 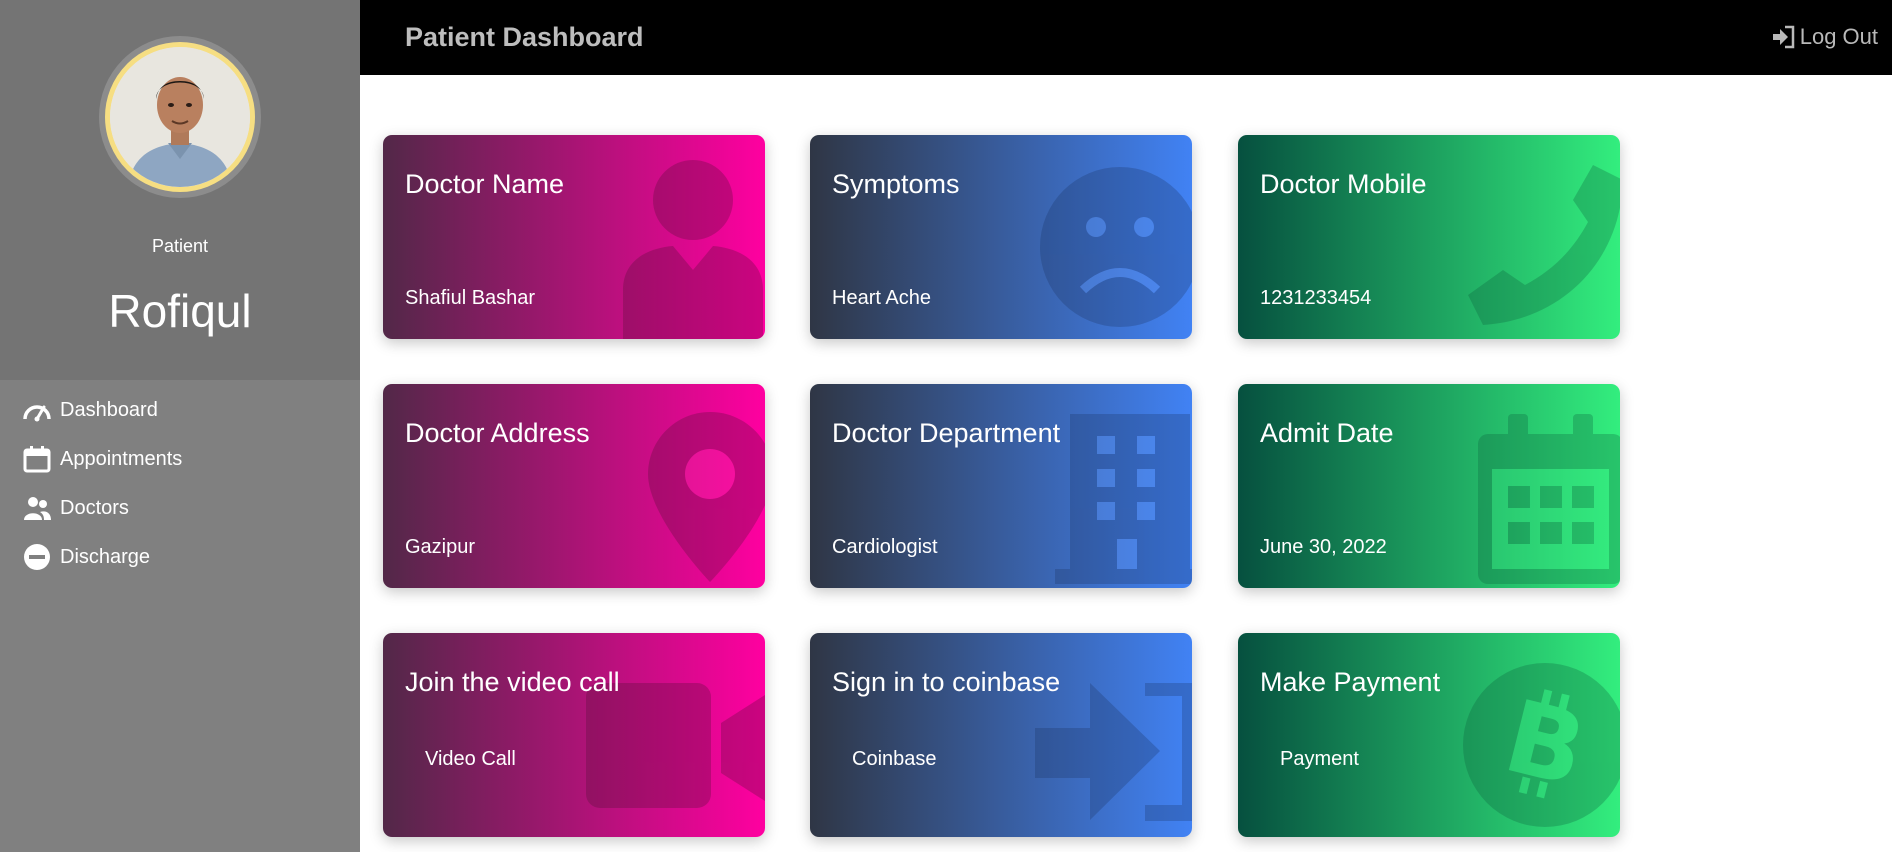 What do you see at coordinates (946, 682) in the screenshot?
I see `card-title: Sign in to coinbase` at bounding box center [946, 682].